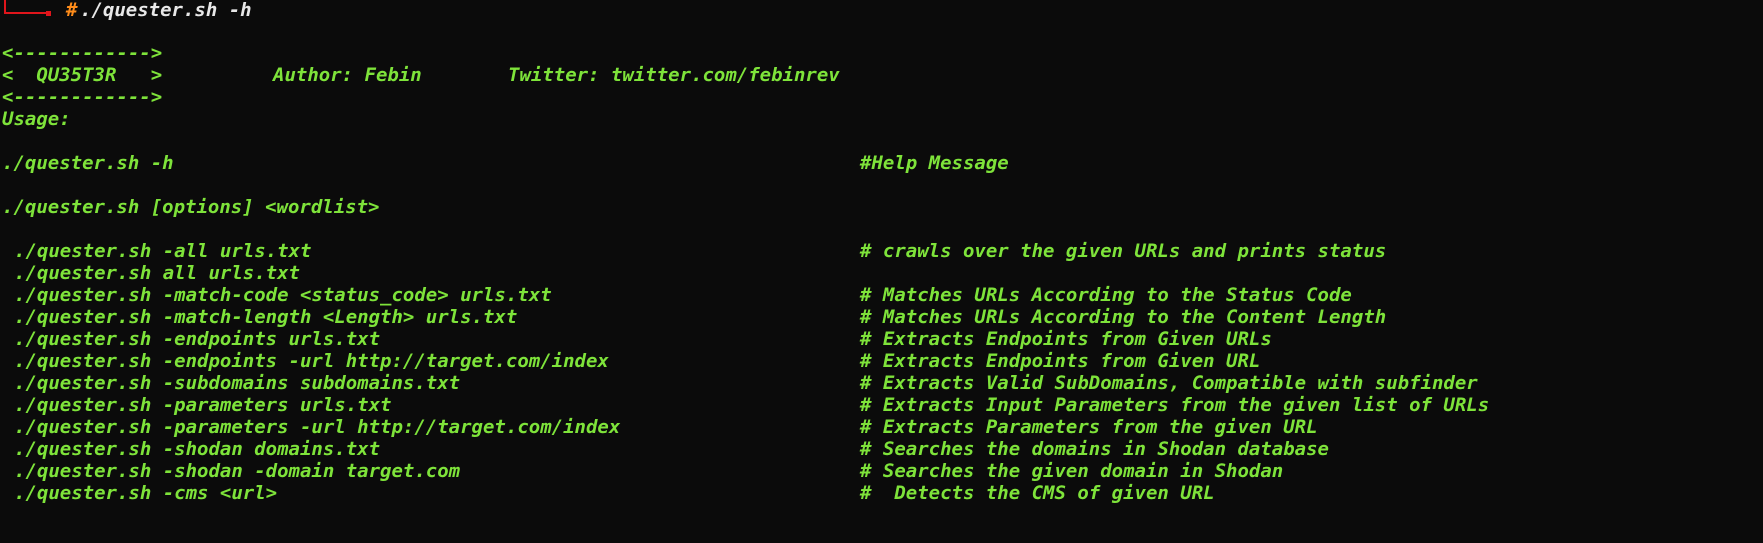 The image size is (1763, 543). What do you see at coordinates (347, 75) in the screenshot?
I see `banner-author: Author: Febin` at bounding box center [347, 75].